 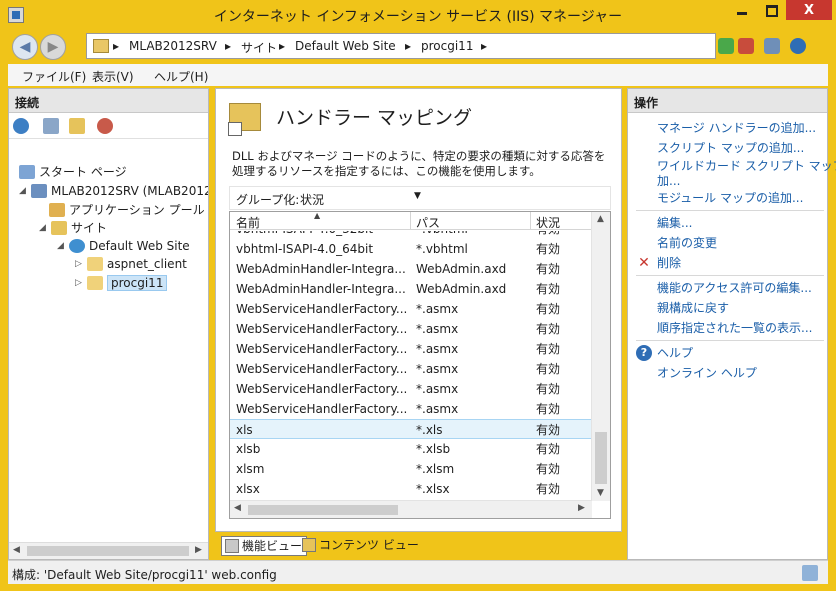 What do you see at coordinates (137, 283) in the screenshot?
I see `tree-item-label-selected: procgi11` at bounding box center [137, 283].